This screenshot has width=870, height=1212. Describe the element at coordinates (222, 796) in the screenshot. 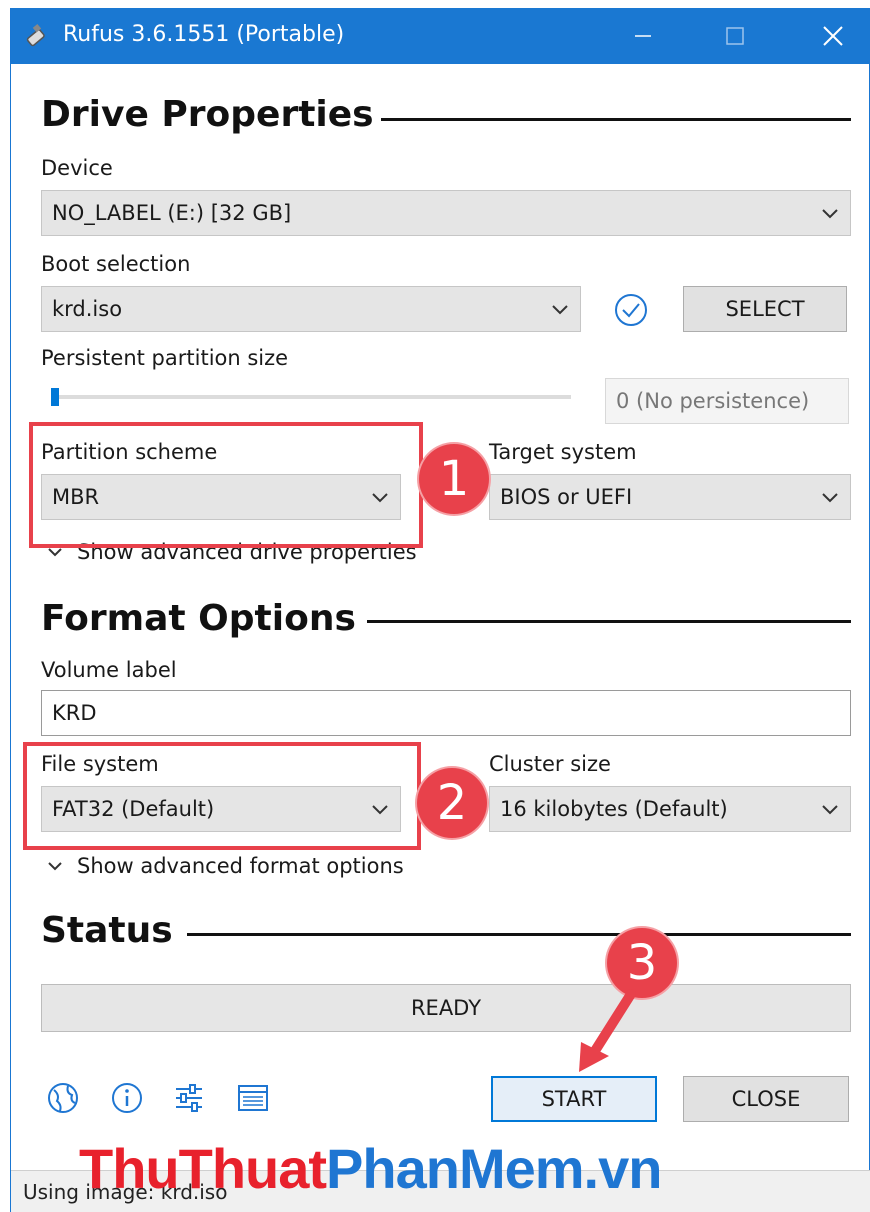

I see `annotation-box-file-system` at that location.